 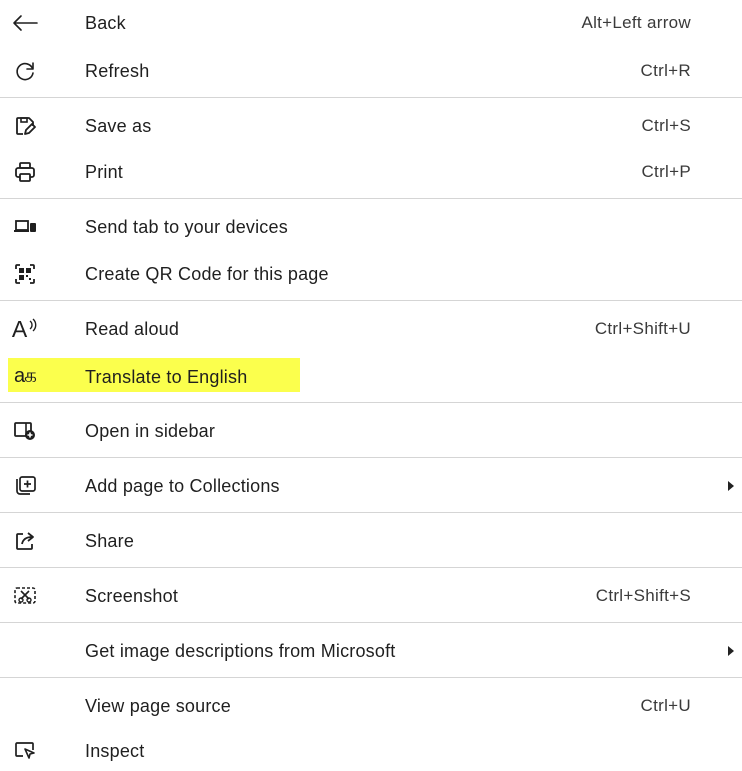 I want to click on menu-item-screenshot: Screenshot Ctrl+Shift+S, so click(x=371, y=596).